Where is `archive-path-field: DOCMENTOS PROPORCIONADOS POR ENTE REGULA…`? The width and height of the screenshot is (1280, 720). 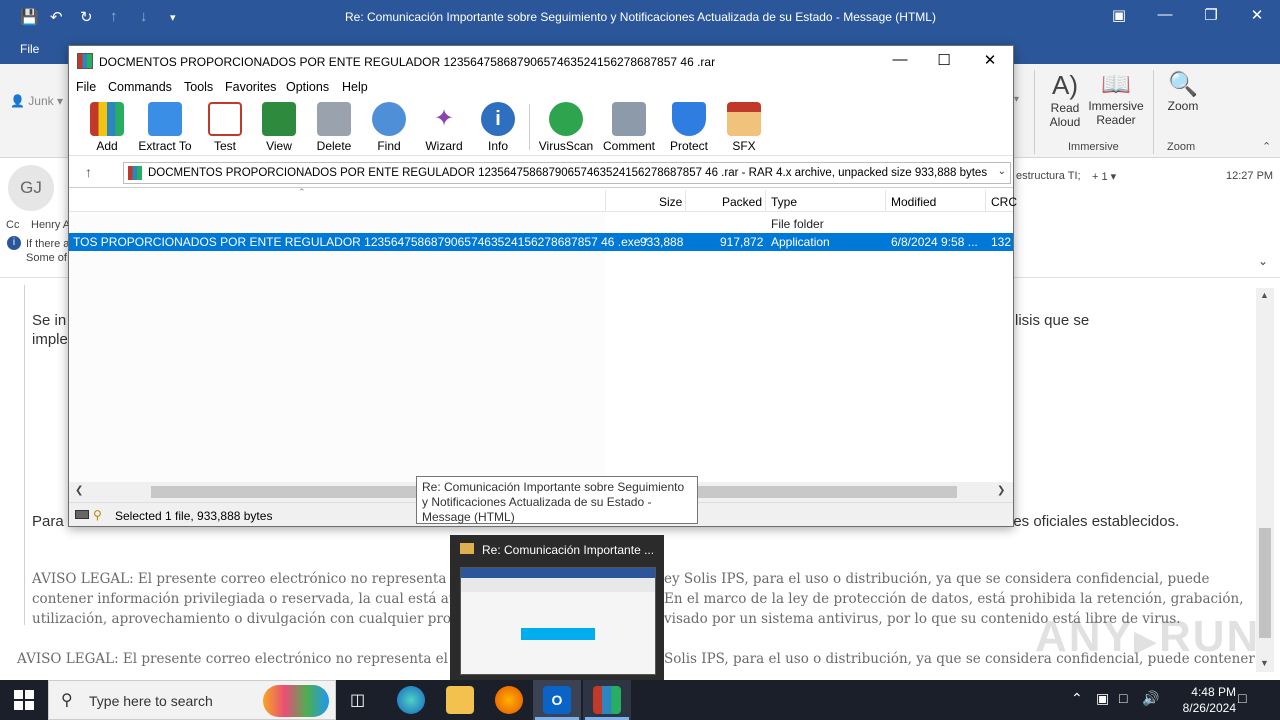
archive-path-field: DOCMENTOS PROPORCIONADOS POR ENTE REGULA… is located at coordinates (567, 173).